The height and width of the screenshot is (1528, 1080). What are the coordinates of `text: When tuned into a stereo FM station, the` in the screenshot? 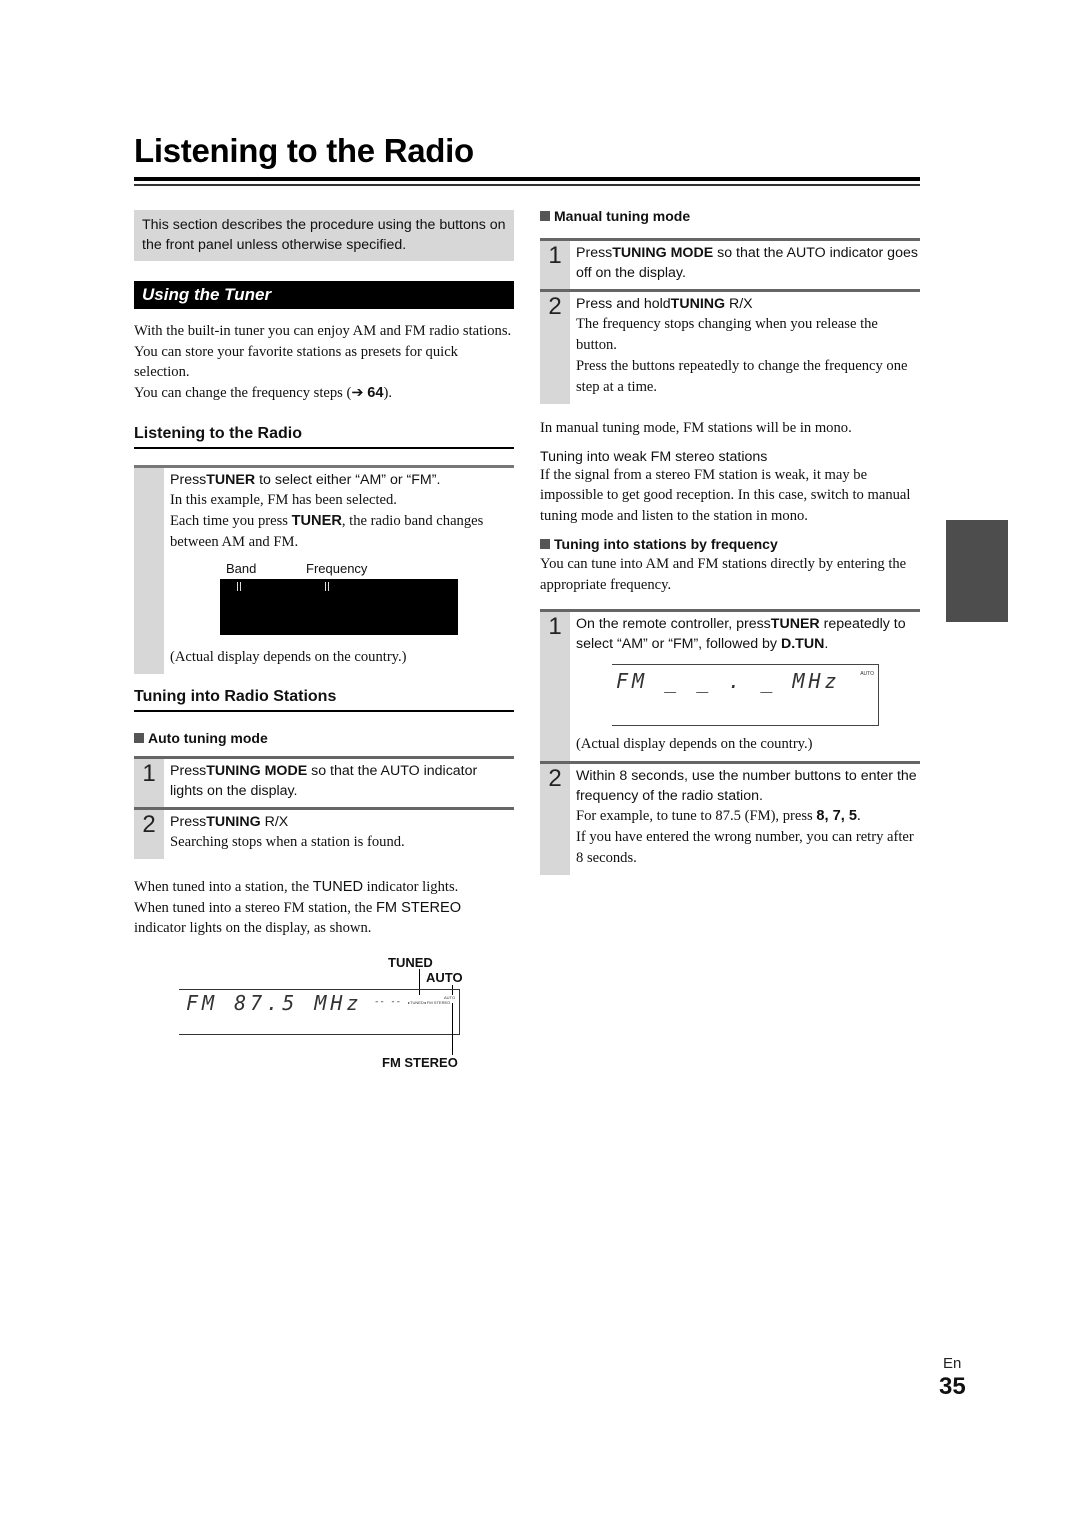 It's located at (255, 907).